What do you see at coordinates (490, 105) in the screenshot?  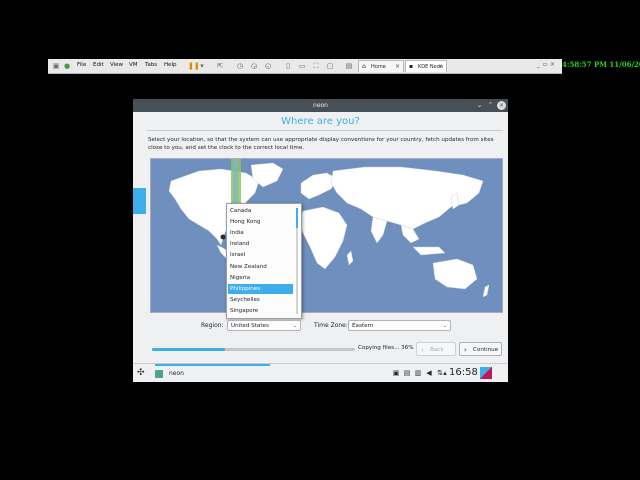 I see `chevron-up-icon: ⌃` at bounding box center [490, 105].